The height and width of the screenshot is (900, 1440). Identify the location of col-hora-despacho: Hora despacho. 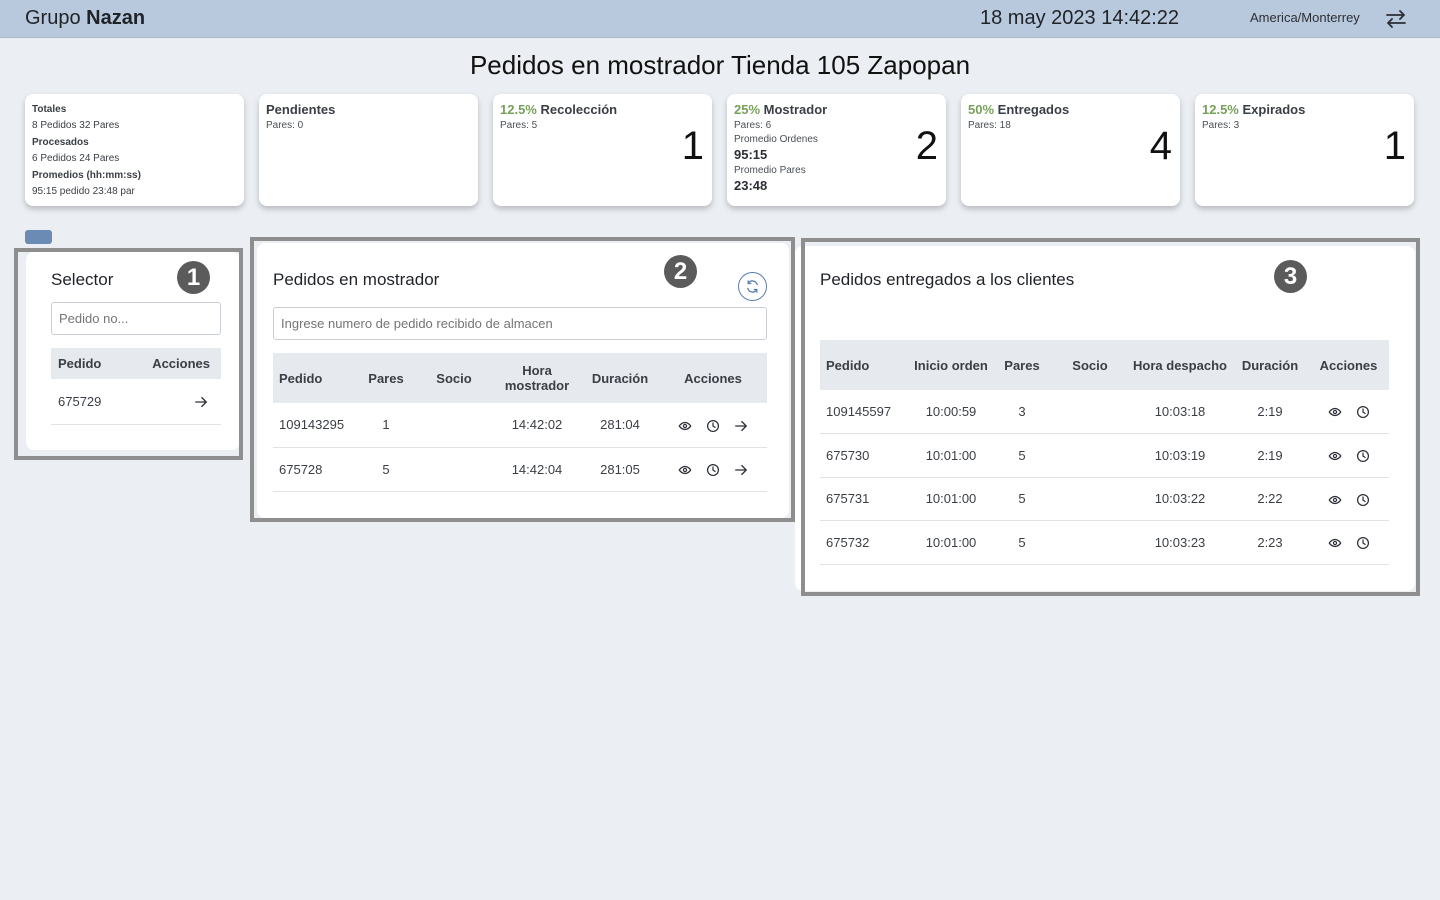
(1180, 365).